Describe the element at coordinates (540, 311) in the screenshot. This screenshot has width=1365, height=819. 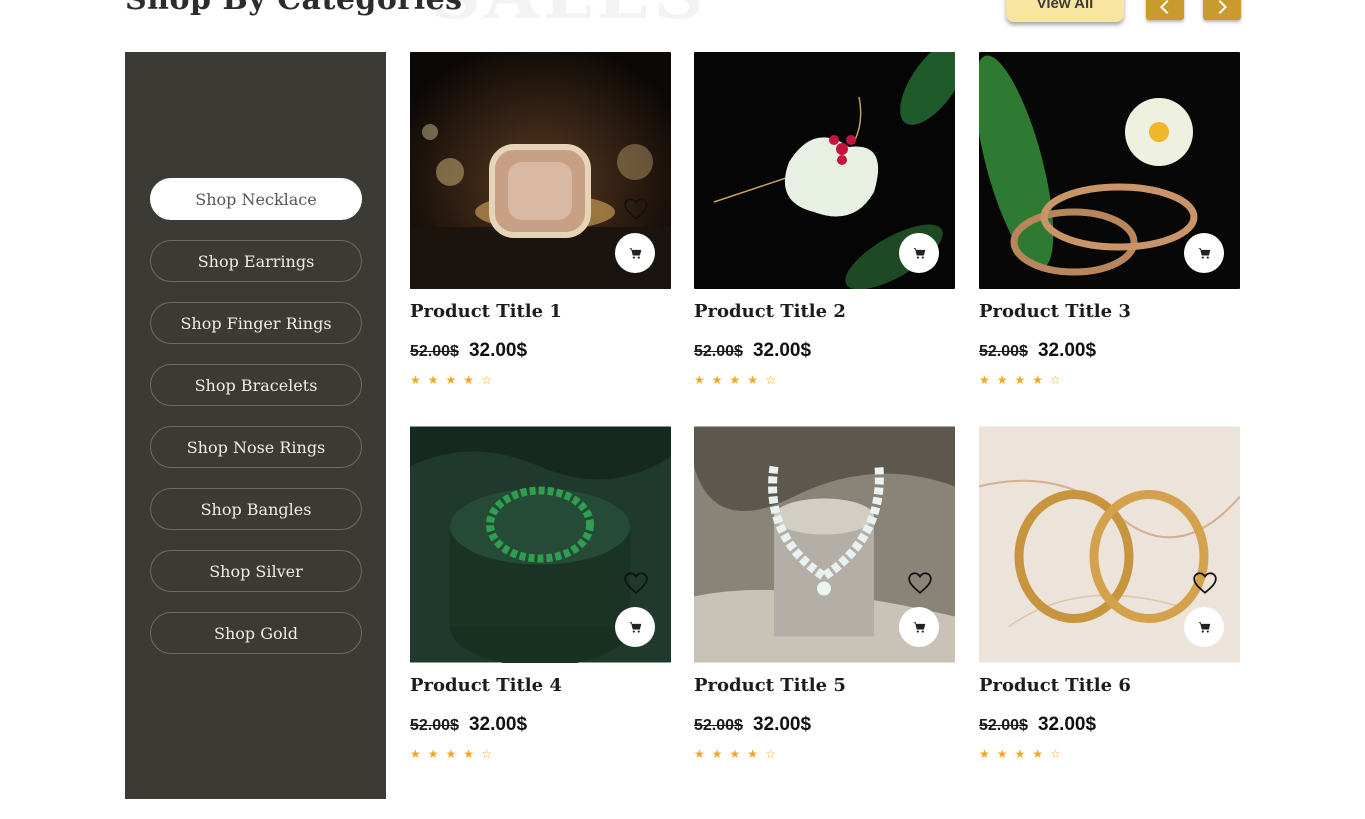
I see `product-title: Product Title 1` at that location.